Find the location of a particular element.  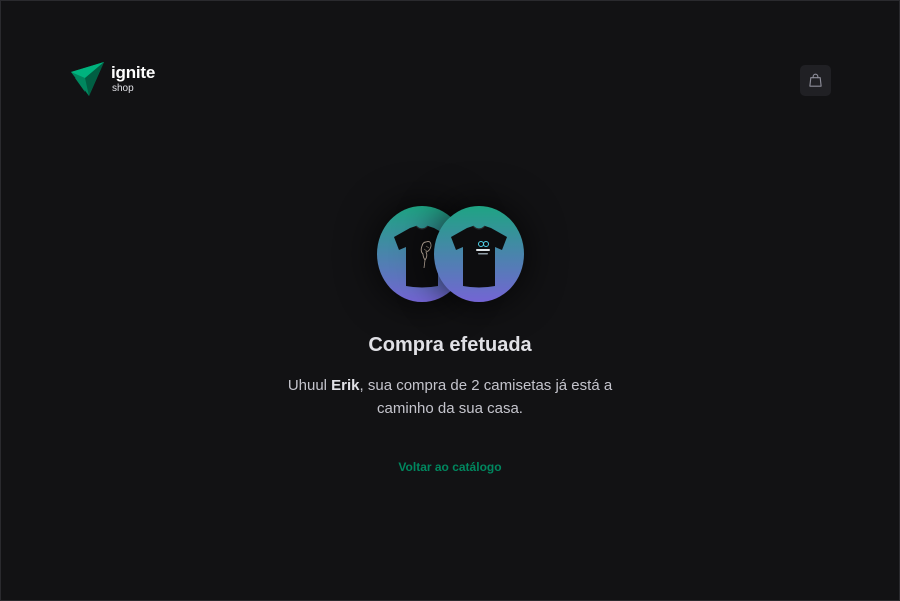

item-count: 2 is located at coordinates (475, 385).